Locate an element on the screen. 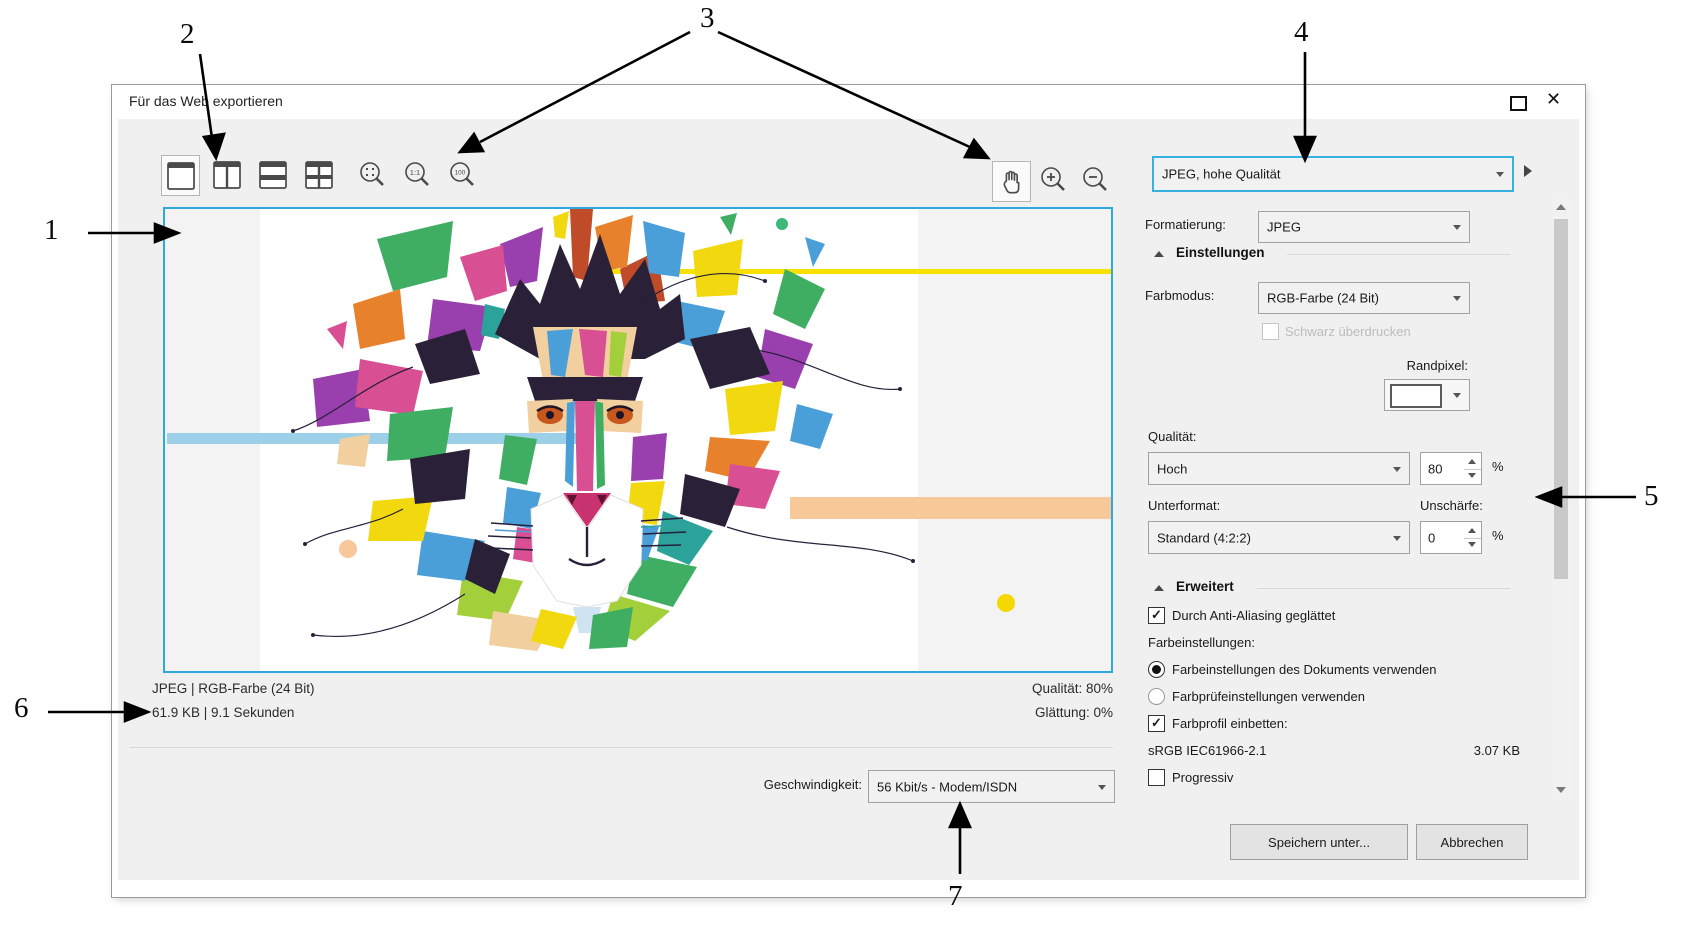  quad-pane-icon is located at coordinates (318, 174).